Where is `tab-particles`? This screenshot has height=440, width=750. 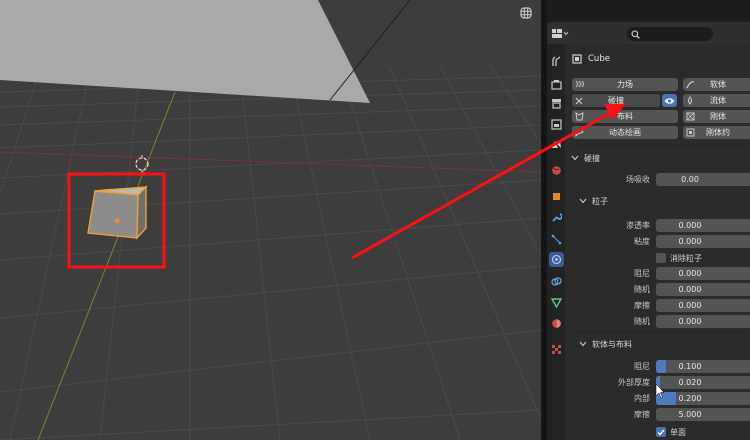 tab-particles is located at coordinates (556, 239).